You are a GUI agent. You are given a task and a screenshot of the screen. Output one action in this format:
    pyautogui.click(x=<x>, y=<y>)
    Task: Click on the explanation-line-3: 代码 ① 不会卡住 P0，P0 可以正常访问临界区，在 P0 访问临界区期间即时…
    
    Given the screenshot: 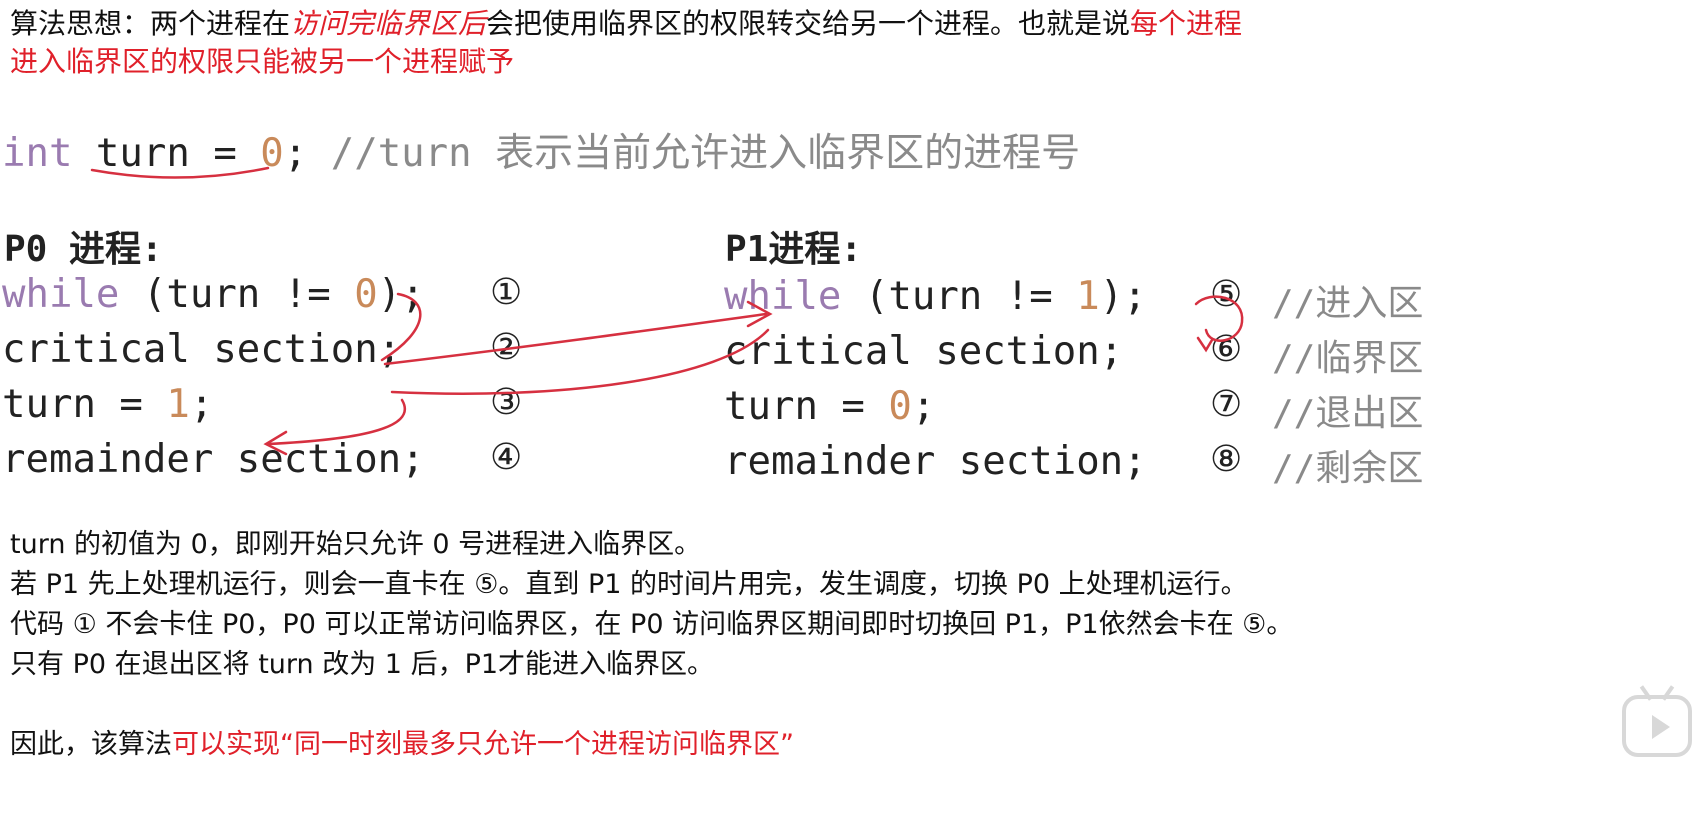 What is the action you would take?
    pyautogui.click(x=652, y=624)
    